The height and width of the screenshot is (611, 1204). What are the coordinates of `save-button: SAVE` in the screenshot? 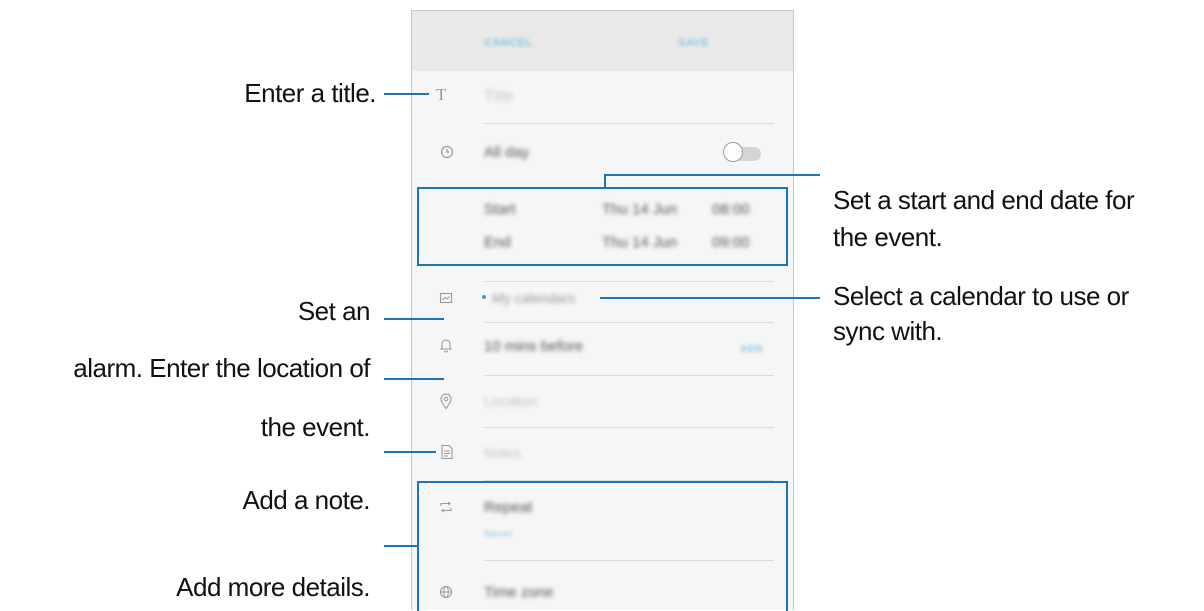 It's located at (693, 43).